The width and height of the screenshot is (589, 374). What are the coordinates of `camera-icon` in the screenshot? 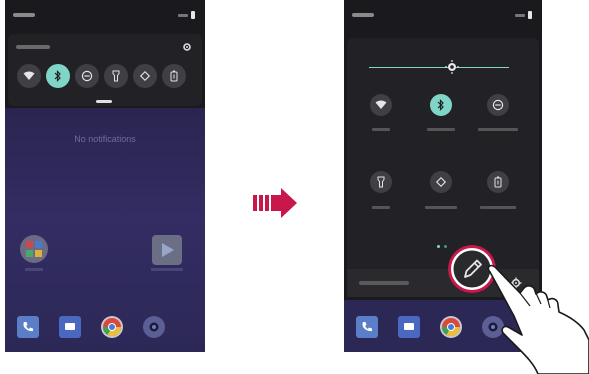 It's located at (154, 327).